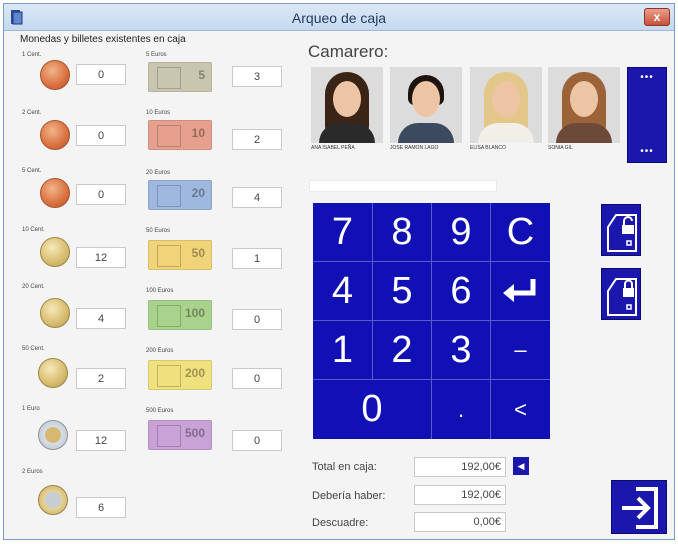  I want to click on coin-label-20-cent: 20 Cent., so click(33, 287).